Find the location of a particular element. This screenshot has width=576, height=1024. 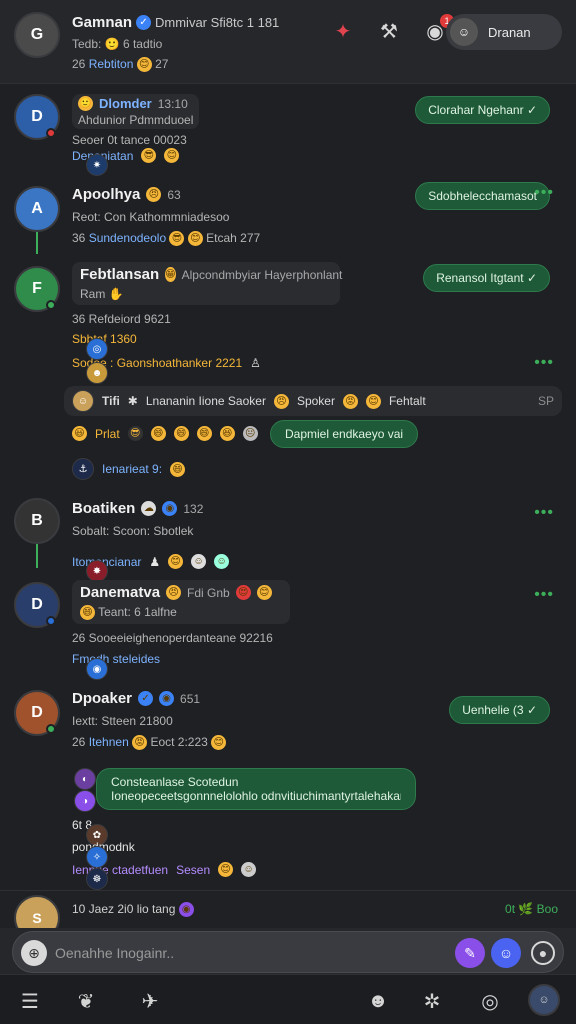

reply-row: ◉ Fmodh steleides is located at coordinates (116, 666).